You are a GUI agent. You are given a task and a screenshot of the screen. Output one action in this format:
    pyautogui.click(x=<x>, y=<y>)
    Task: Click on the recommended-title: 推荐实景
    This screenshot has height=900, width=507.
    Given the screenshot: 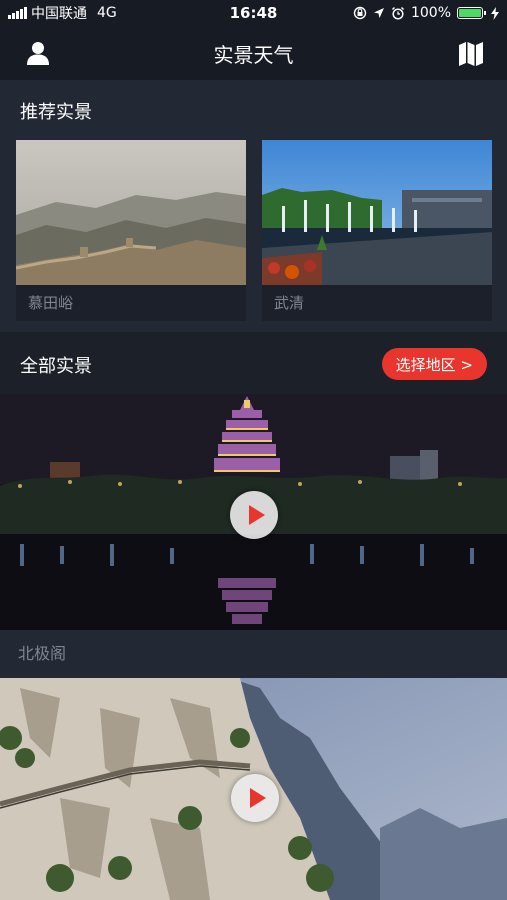 What is the action you would take?
    pyautogui.click(x=56, y=112)
    